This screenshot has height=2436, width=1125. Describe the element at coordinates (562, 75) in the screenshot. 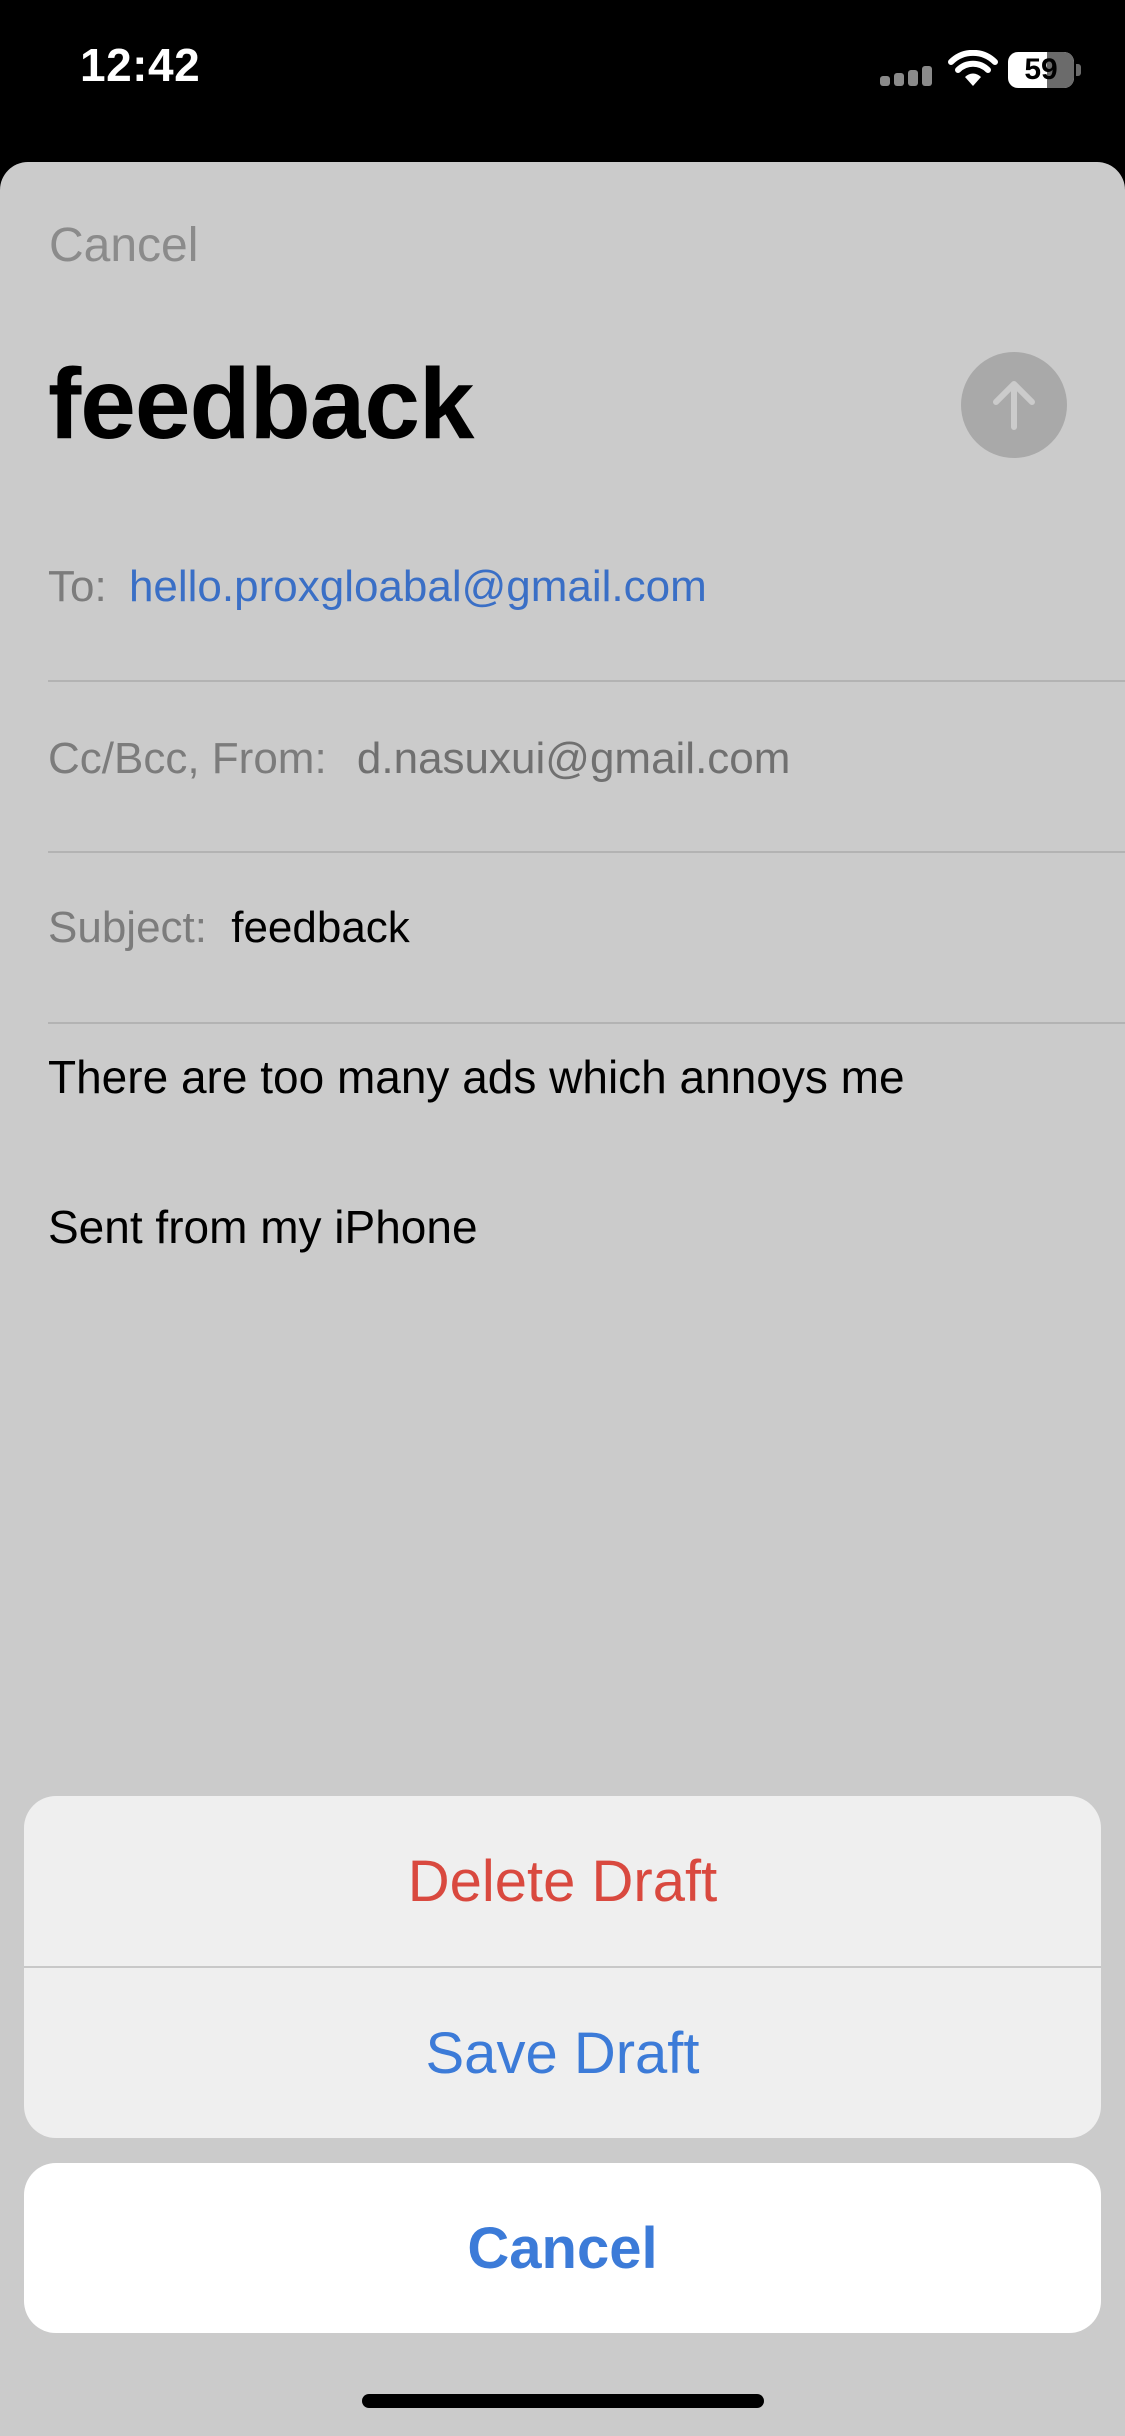

I see `status-bar: 12:42 59` at that location.